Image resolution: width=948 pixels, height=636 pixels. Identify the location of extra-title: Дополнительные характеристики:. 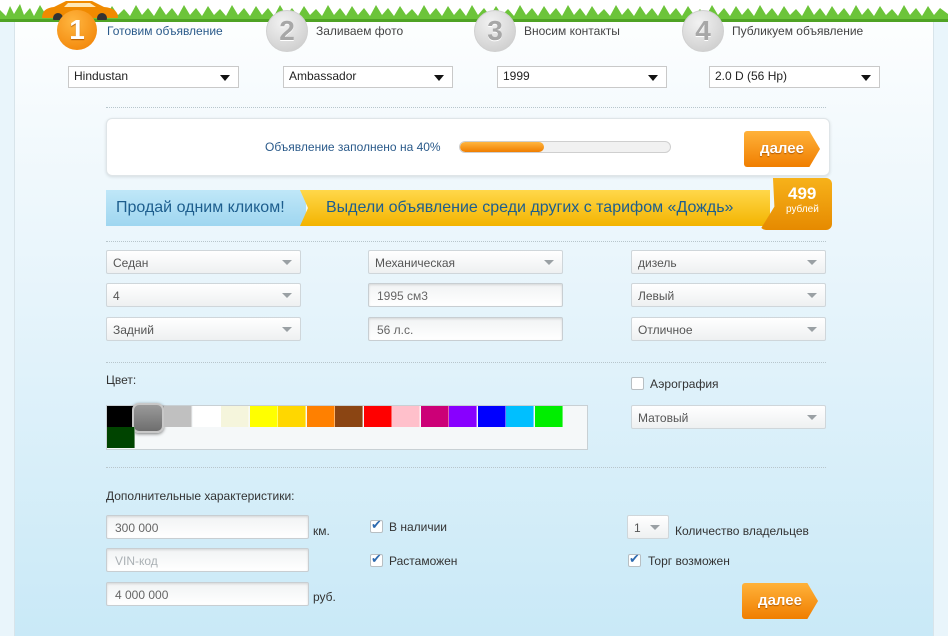
(200, 496).